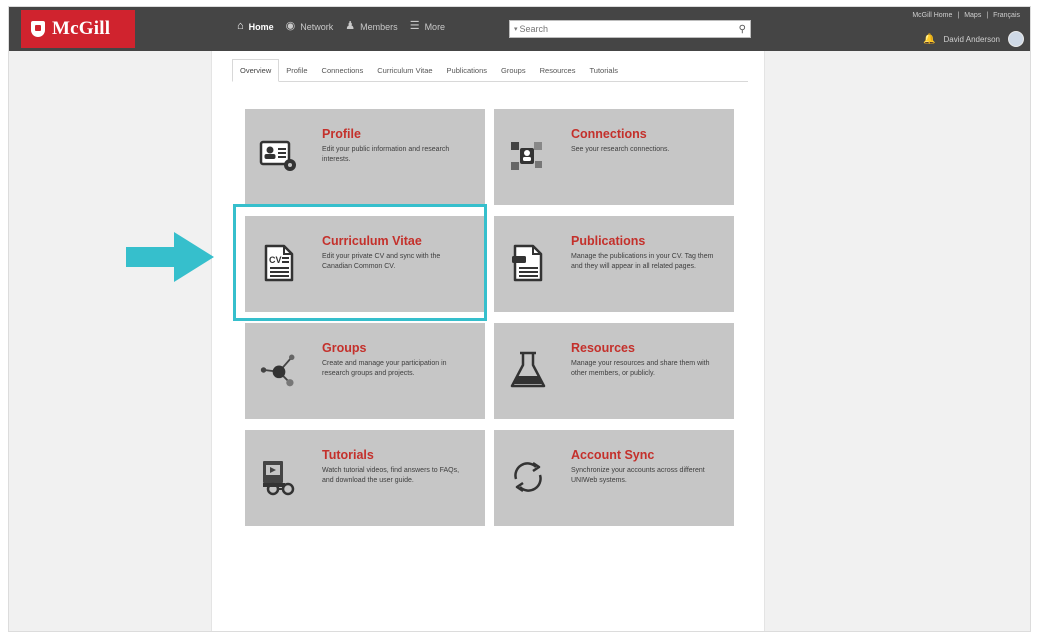  What do you see at coordinates (348, 455) in the screenshot?
I see `card-title: Tutorials` at bounding box center [348, 455].